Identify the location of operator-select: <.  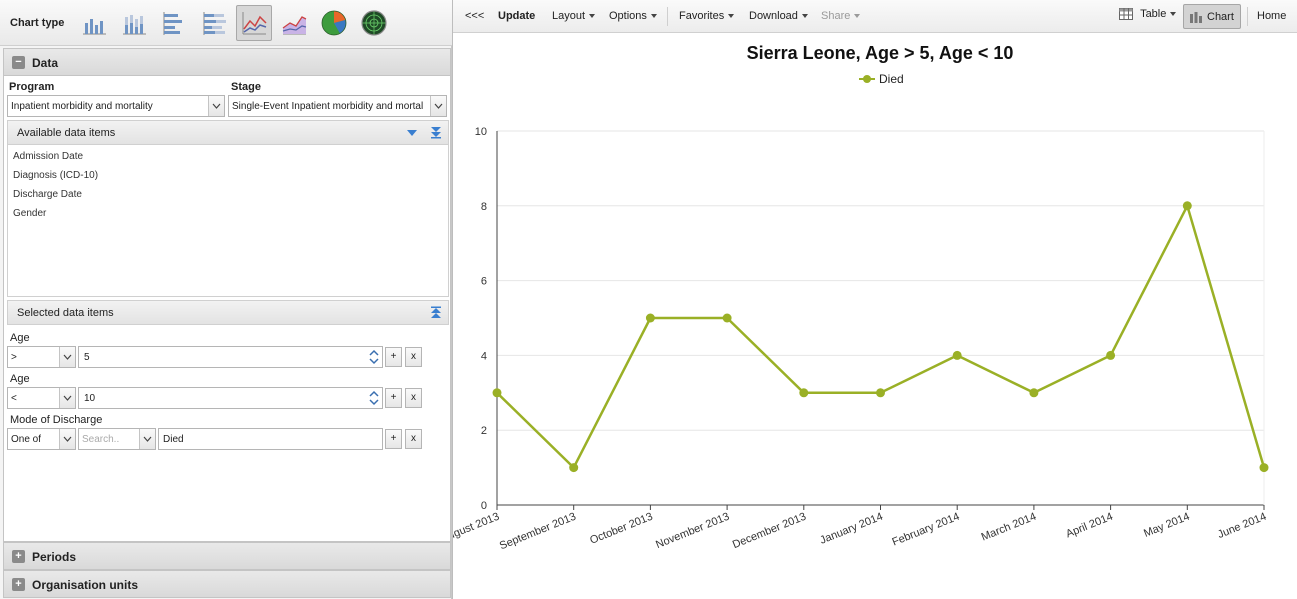
(41, 398).